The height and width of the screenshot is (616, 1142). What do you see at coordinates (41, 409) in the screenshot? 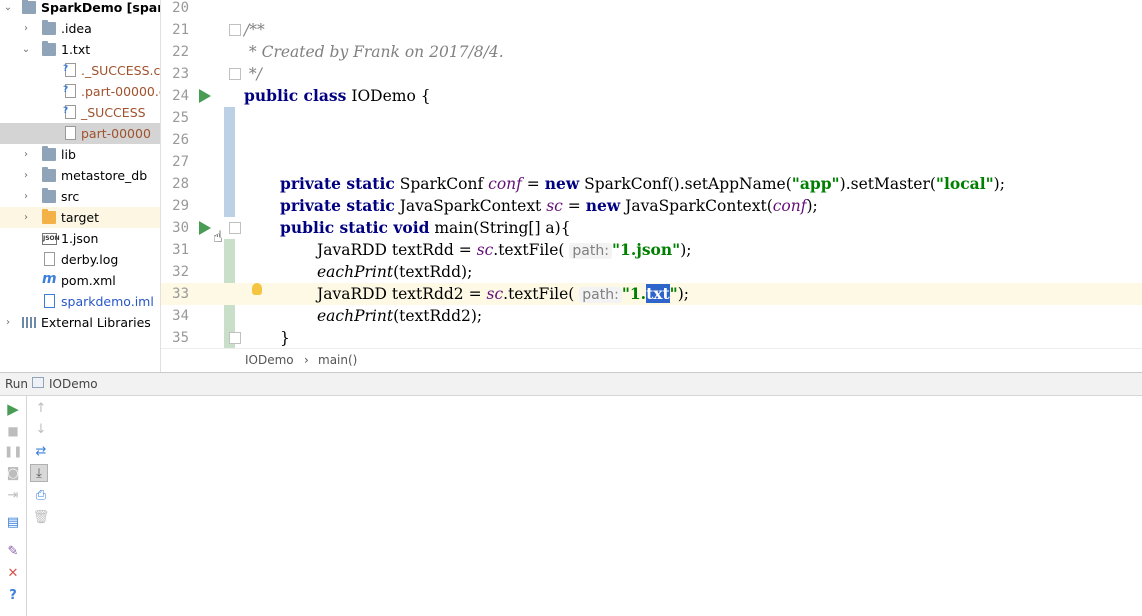
I see `arrow-up-icon: ↑` at bounding box center [41, 409].